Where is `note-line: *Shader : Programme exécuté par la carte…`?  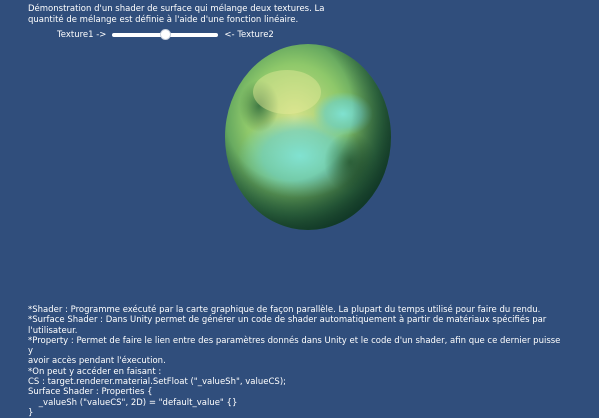 note-line: *Shader : Programme exécuté par la carte… is located at coordinates (284, 310).